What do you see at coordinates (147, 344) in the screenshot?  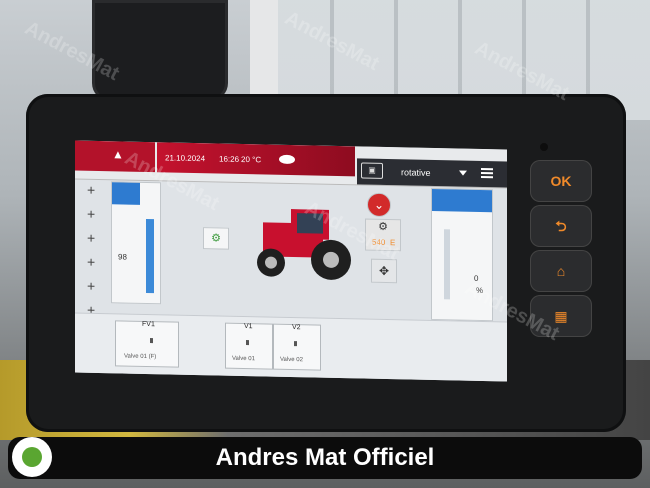 I see `valve-card: FV1 Valve 01 (F)` at bounding box center [147, 344].